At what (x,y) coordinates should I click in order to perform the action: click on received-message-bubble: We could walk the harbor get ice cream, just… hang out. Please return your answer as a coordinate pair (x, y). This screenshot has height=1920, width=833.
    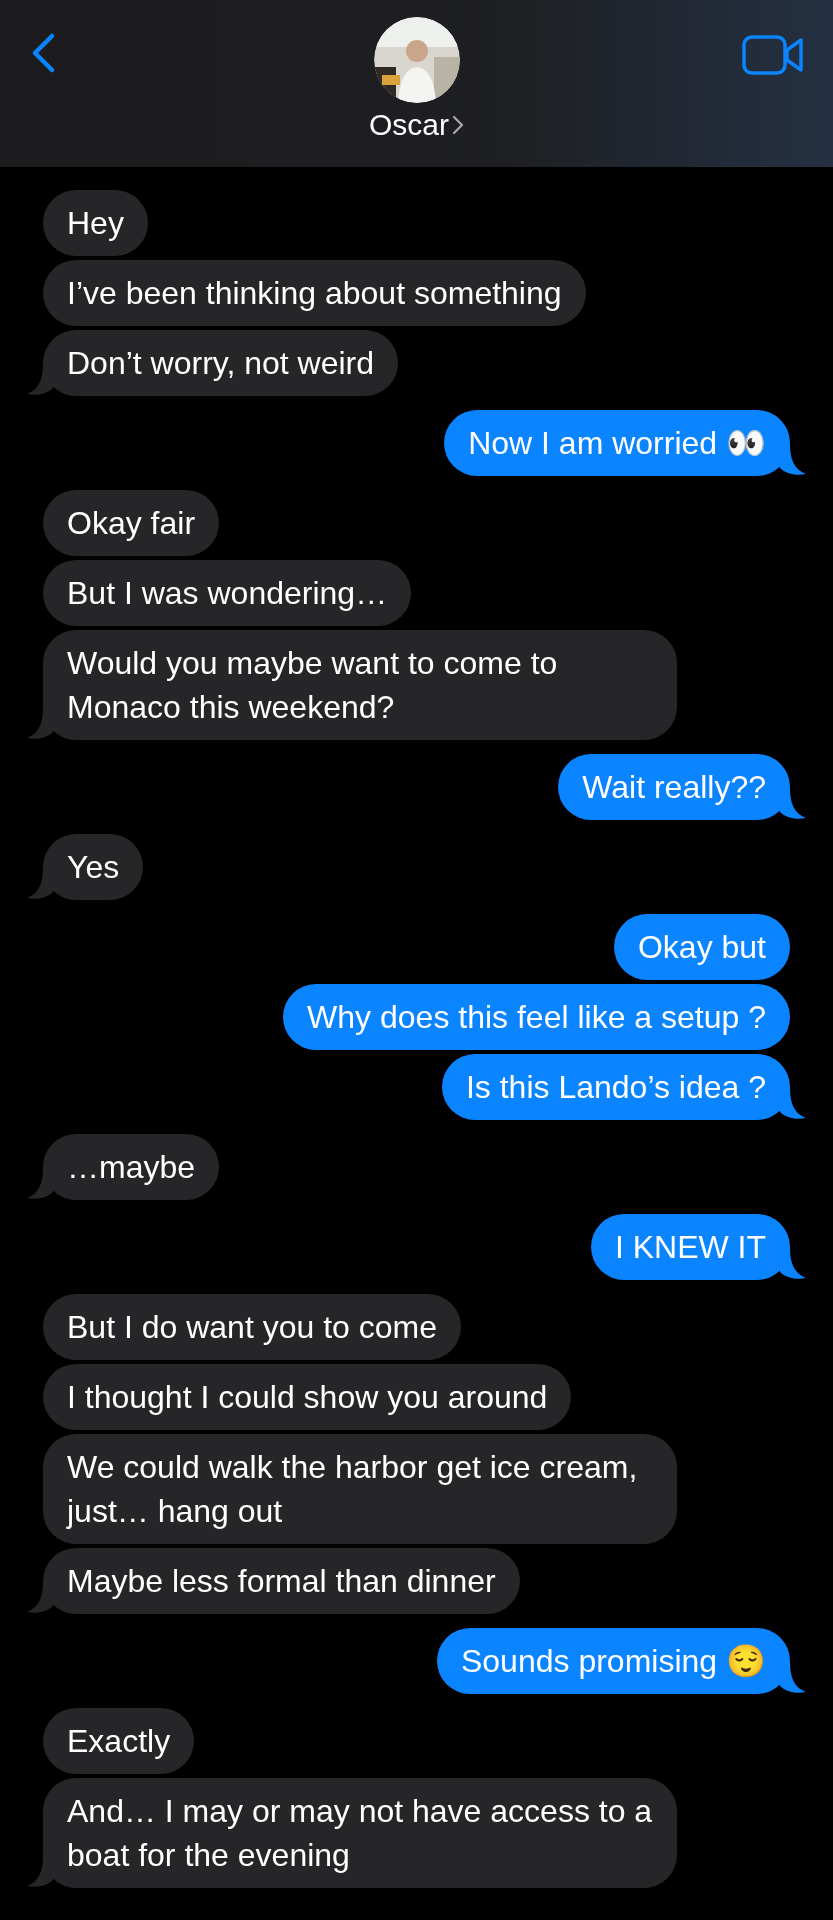
    Looking at the image, I should click on (360, 1489).